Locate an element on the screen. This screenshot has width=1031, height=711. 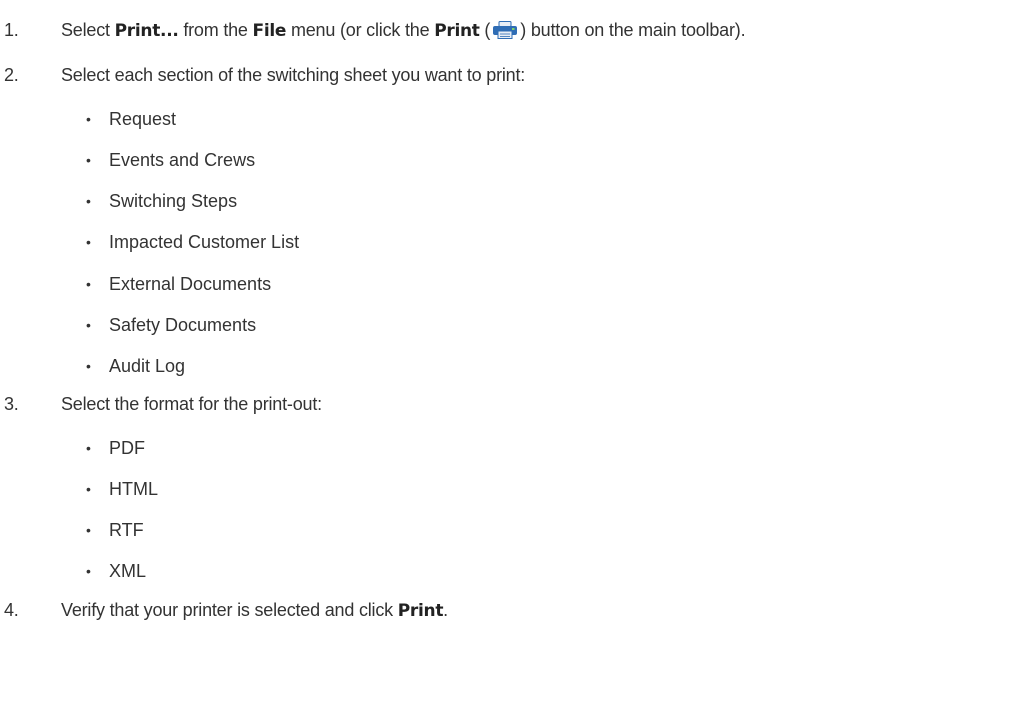
step-text: Select the format for the print-out: is located at coordinates (191, 404).